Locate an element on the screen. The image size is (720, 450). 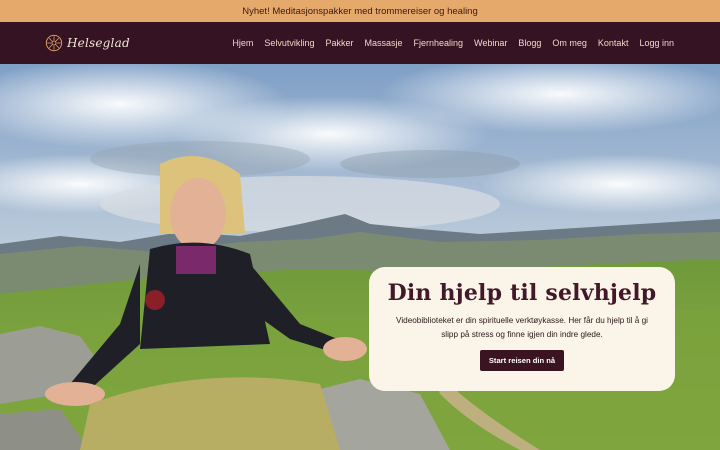
nav-item-pakker: Pakker is located at coordinates (339, 43).